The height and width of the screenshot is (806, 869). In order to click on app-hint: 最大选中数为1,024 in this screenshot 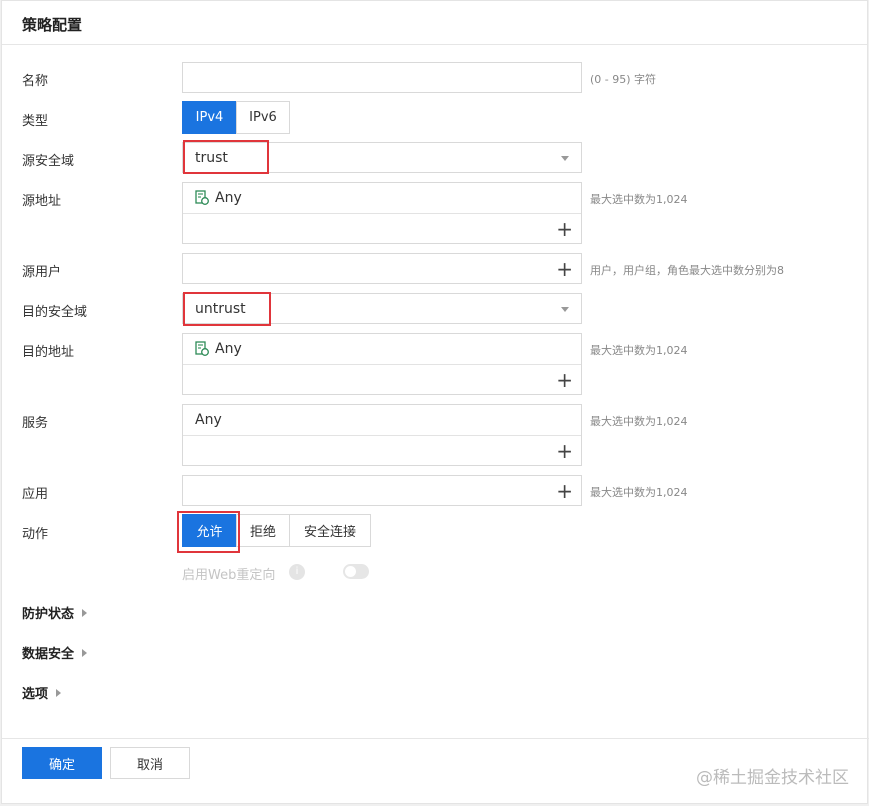, I will do `click(639, 492)`.